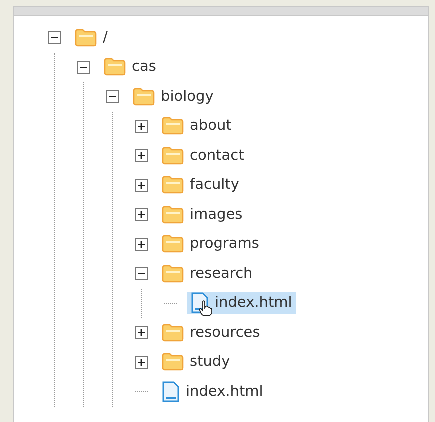  What do you see at coordinates (241, 303) in the screenshot?
I see `selected-file-item: index.html` at bounding box center [241, 303].